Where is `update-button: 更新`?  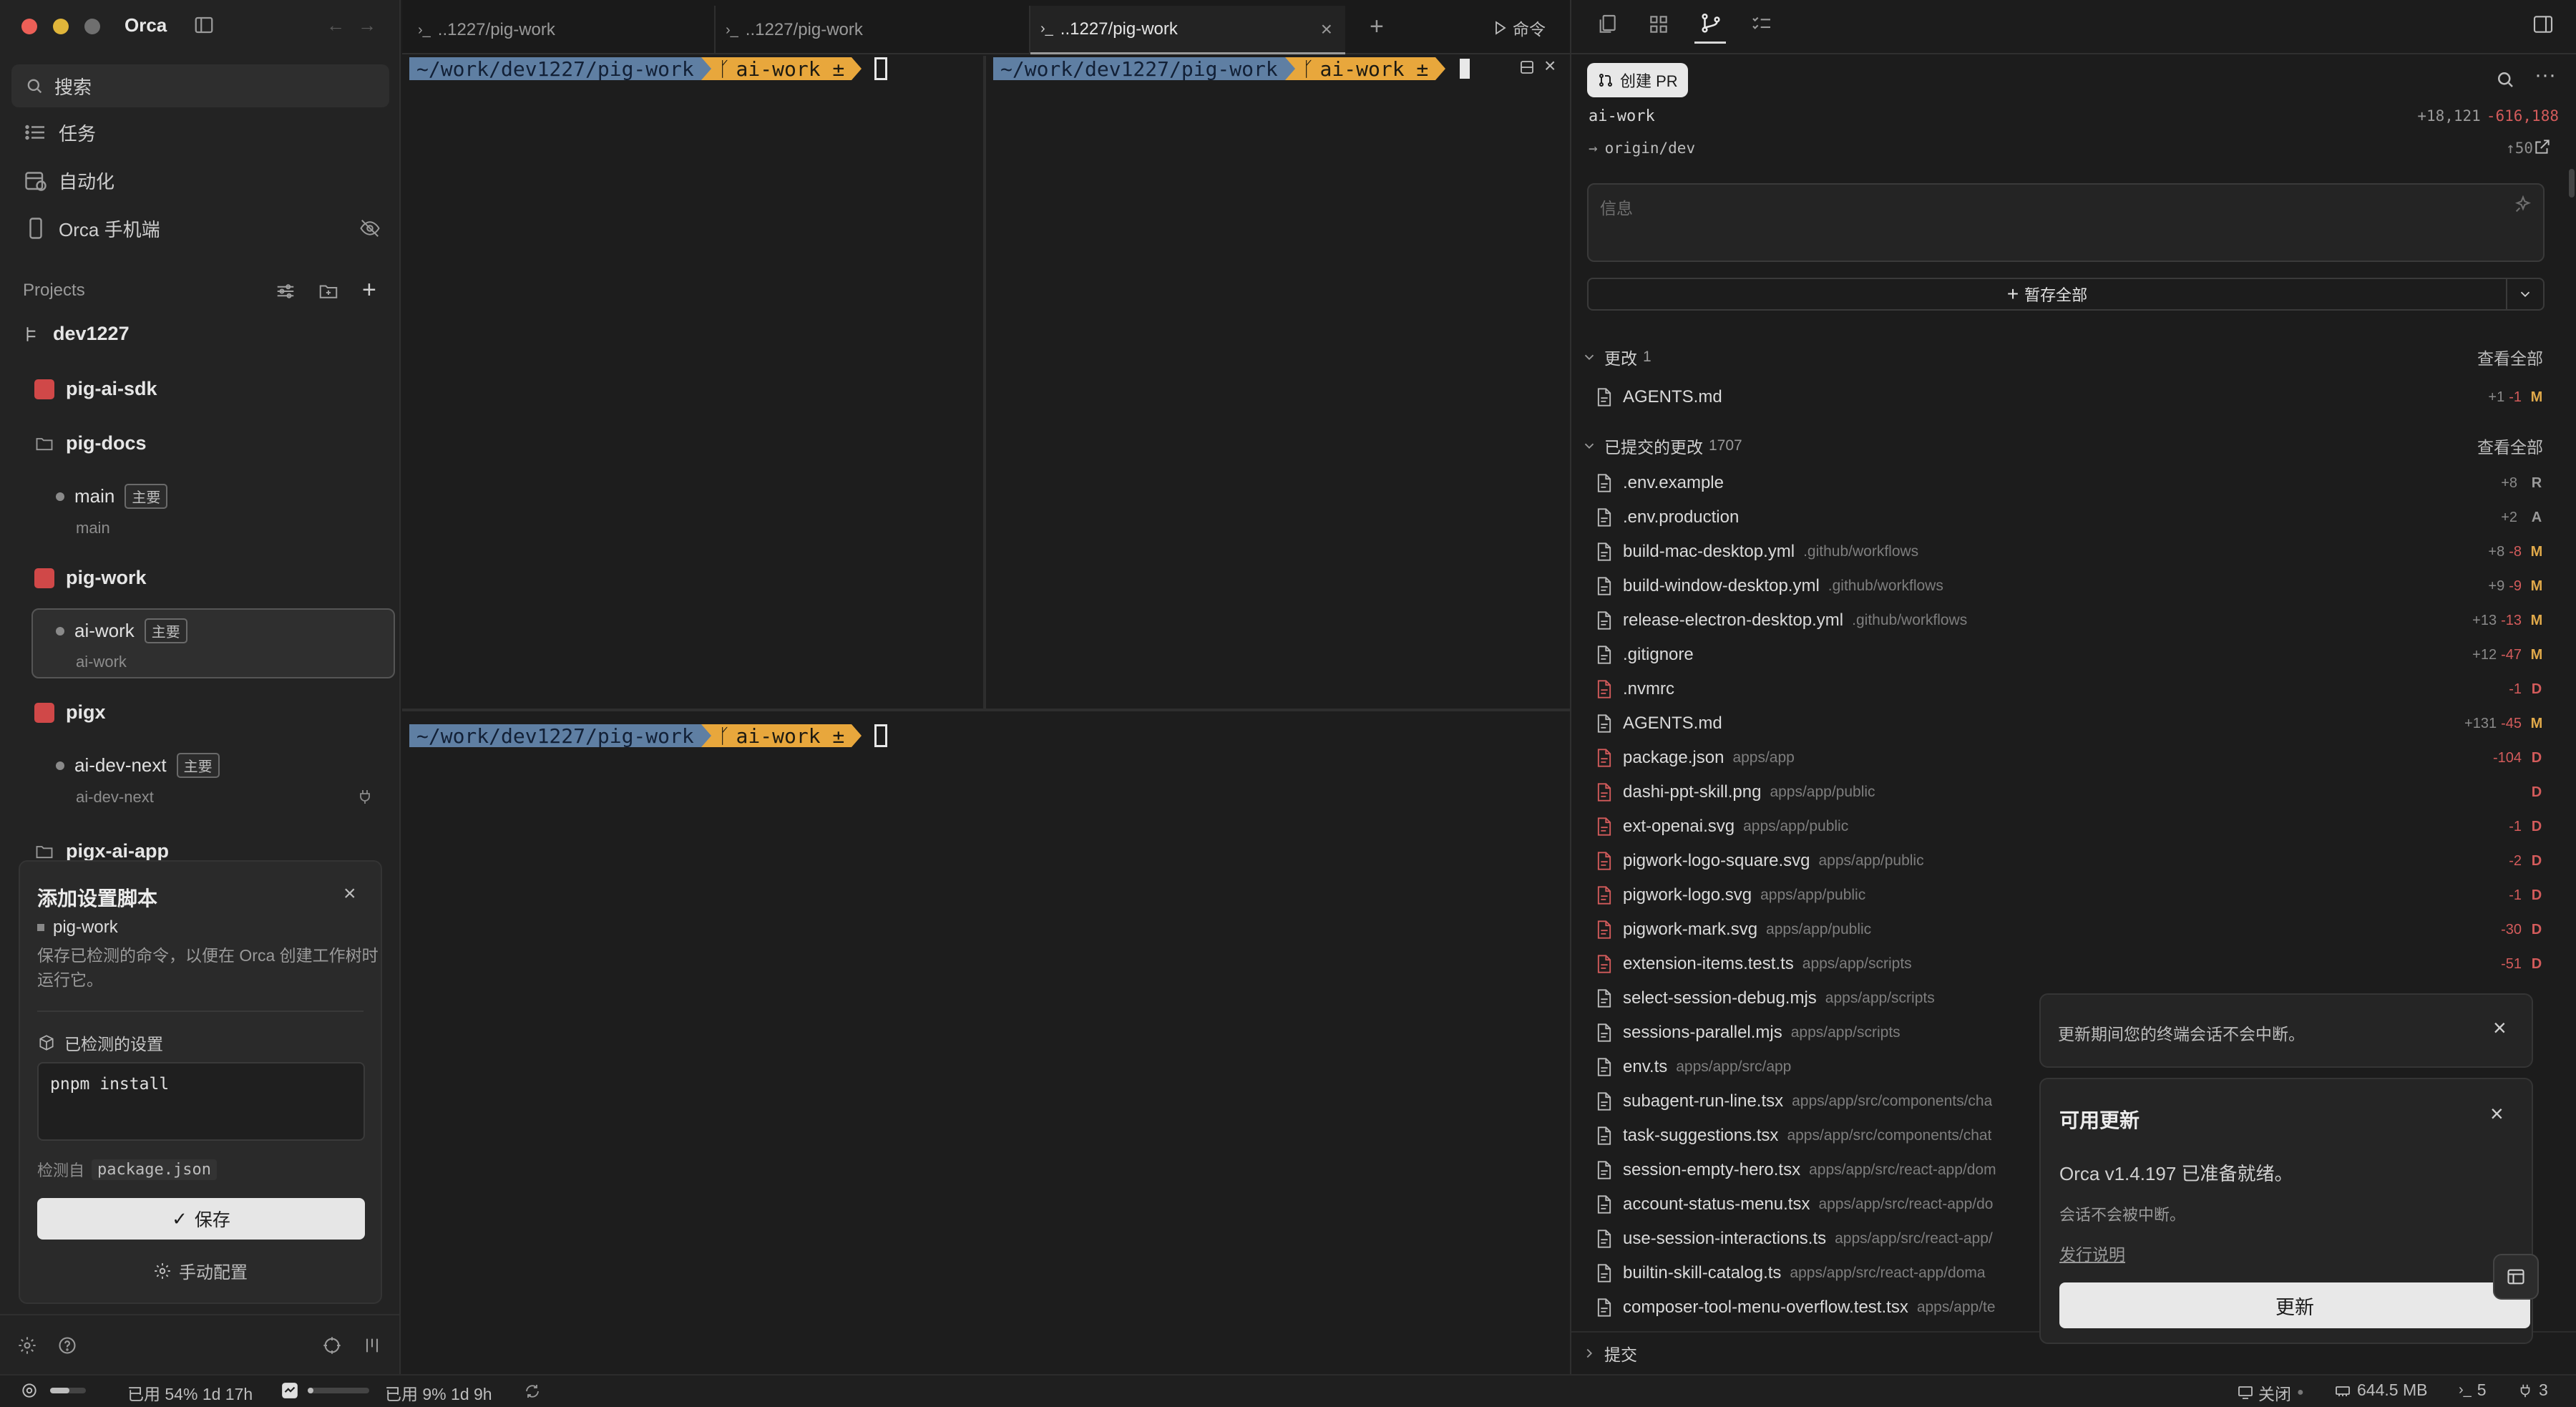
update-button: 更新 is located at coordinates (2294, 1305).